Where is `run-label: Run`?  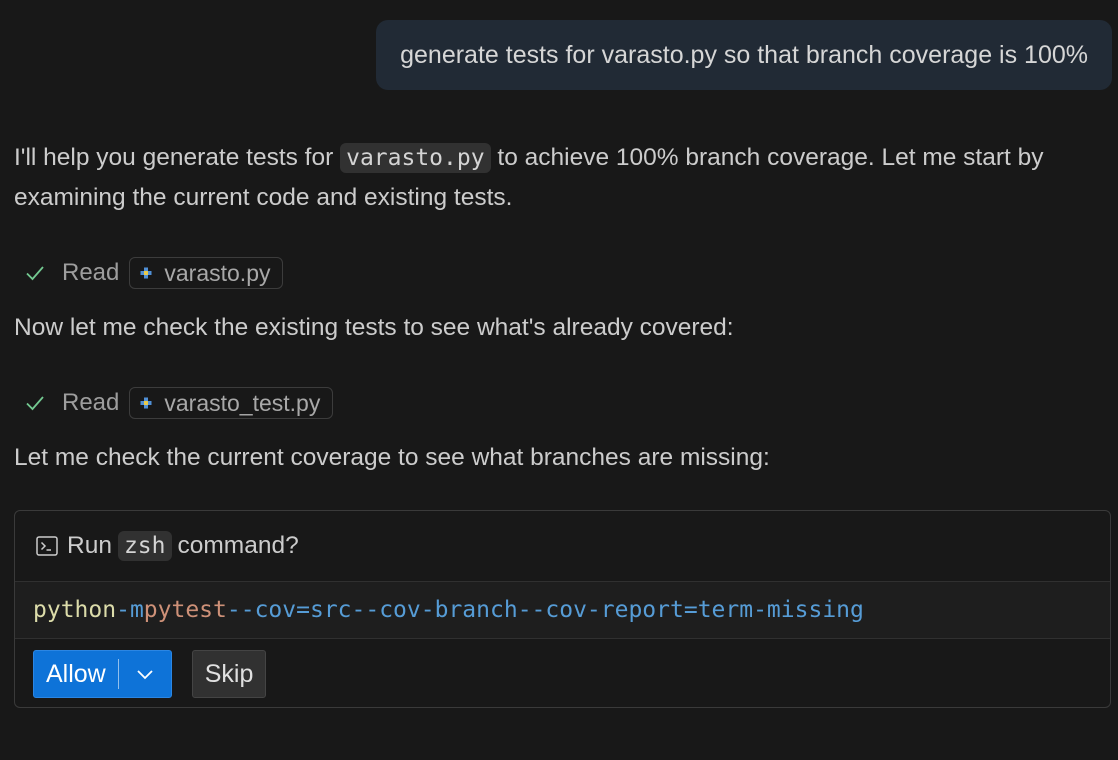 run-label: Run is located at coordinates (89, 545).